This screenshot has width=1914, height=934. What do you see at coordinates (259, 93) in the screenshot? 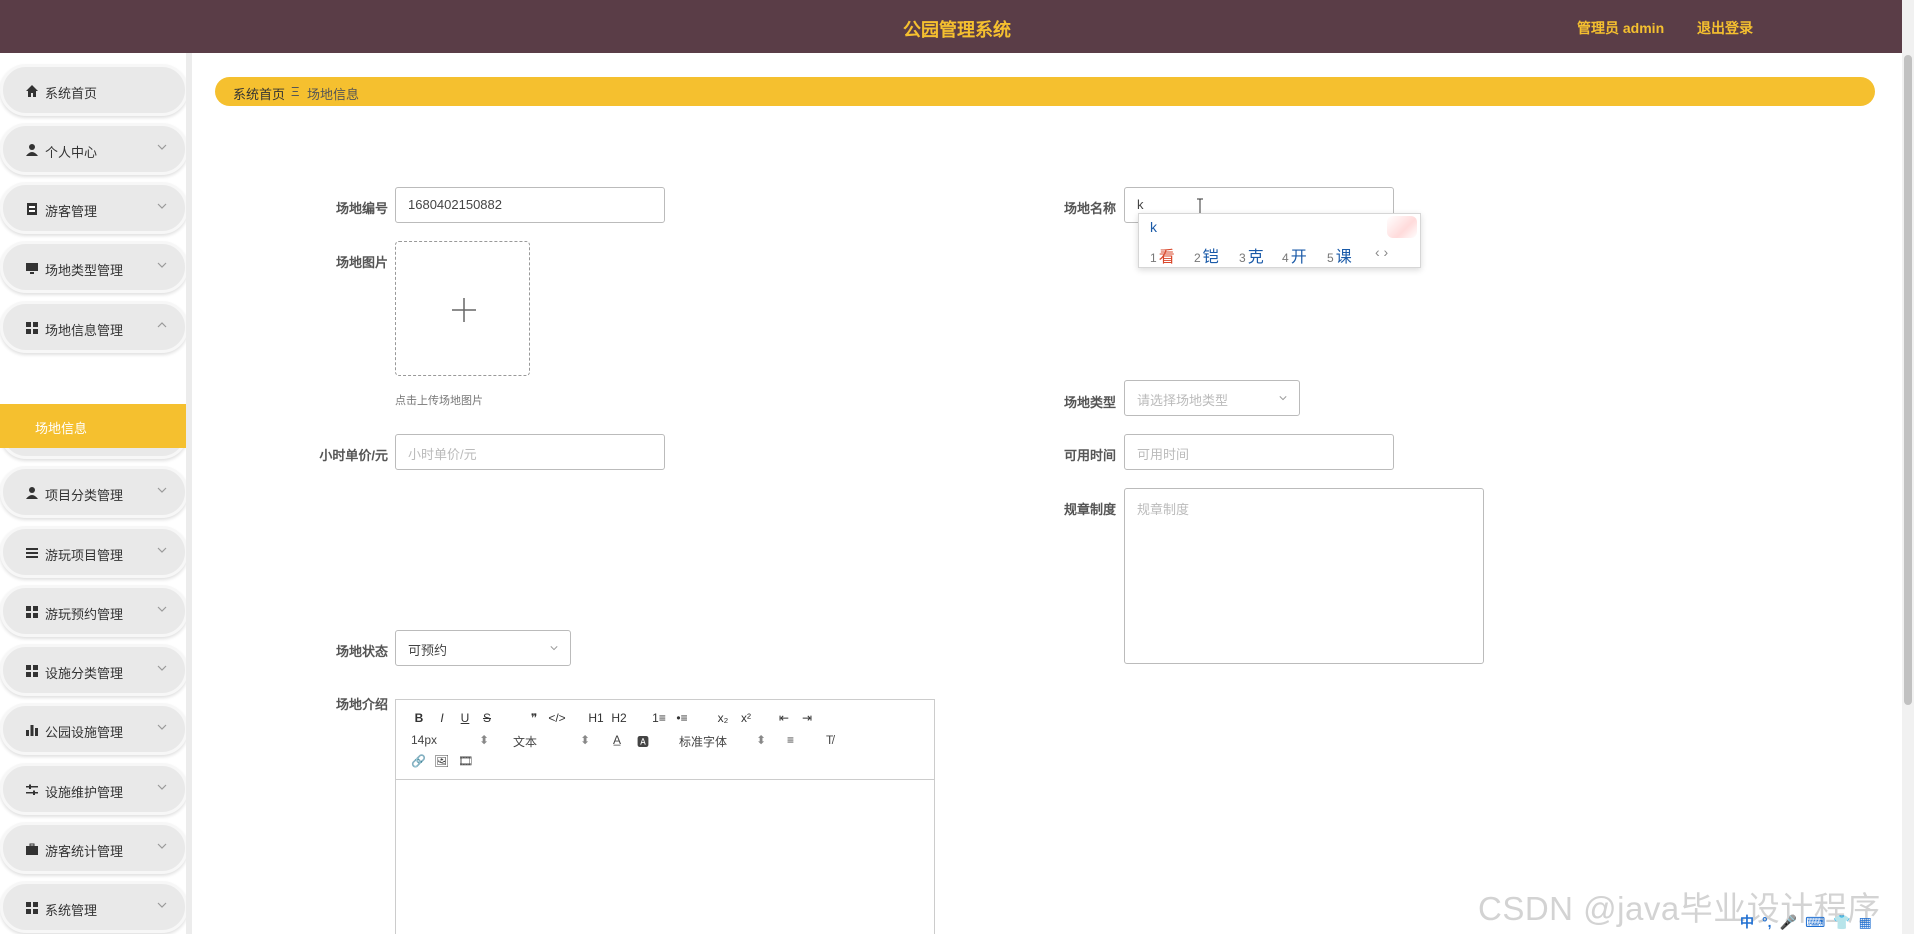
I see `breadcrumb-home: 系统首页` at bounding box center [259, 93].